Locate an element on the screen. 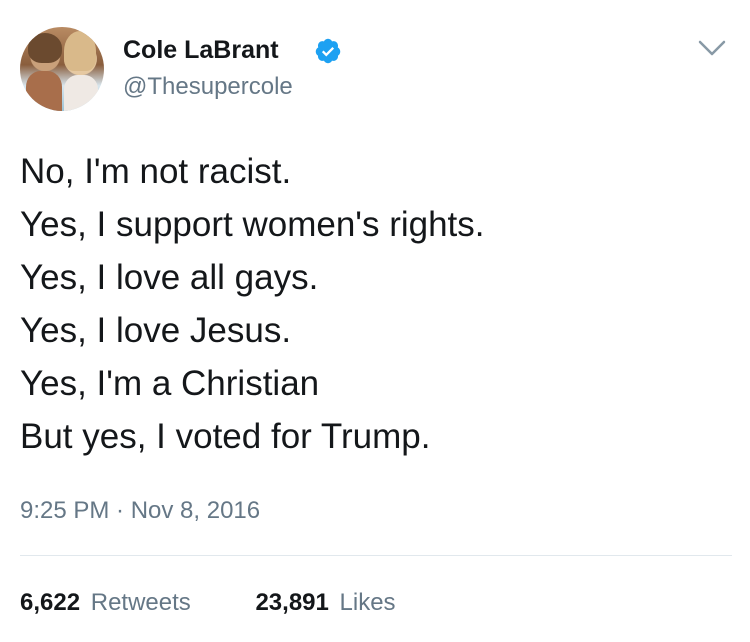 This screenshot has height=642, width=750. tweet-text-line: Yes, I love all gays. is located at coordinates (169, 277).